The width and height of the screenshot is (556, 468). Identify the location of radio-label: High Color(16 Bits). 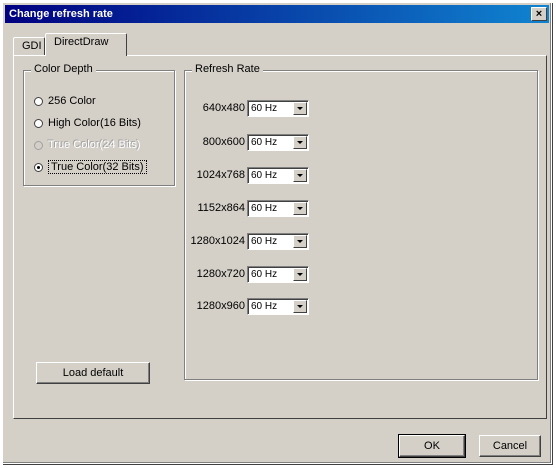
(94, 123).